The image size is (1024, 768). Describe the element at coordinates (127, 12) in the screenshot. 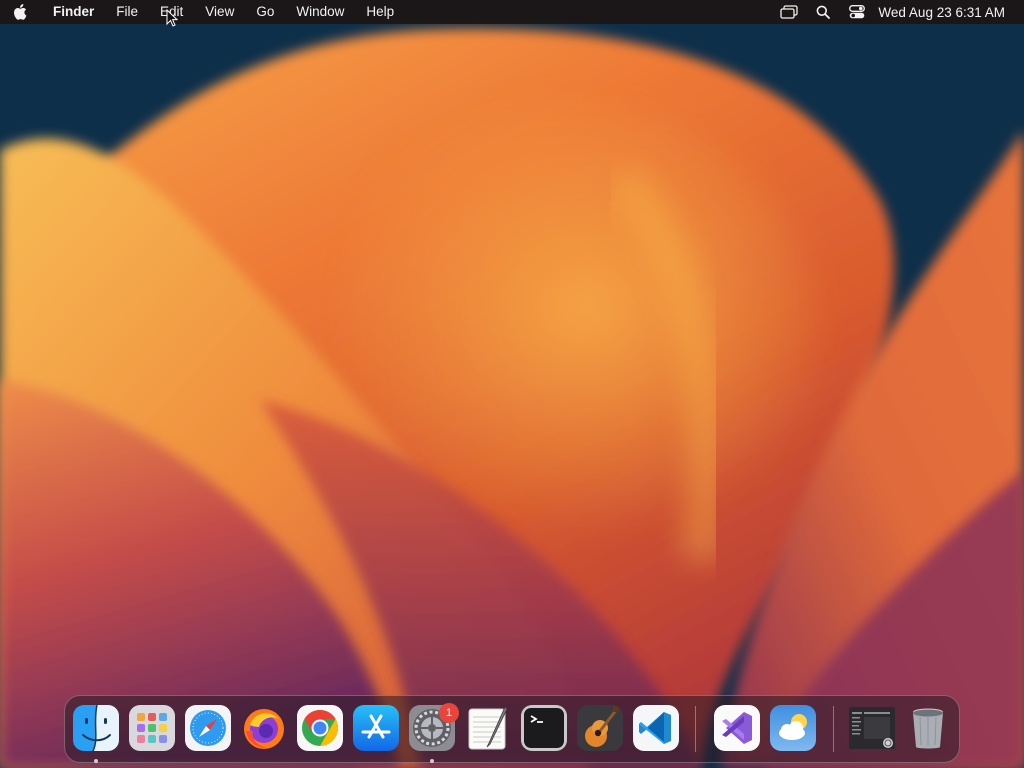

I see `menu-file: File` at that location.